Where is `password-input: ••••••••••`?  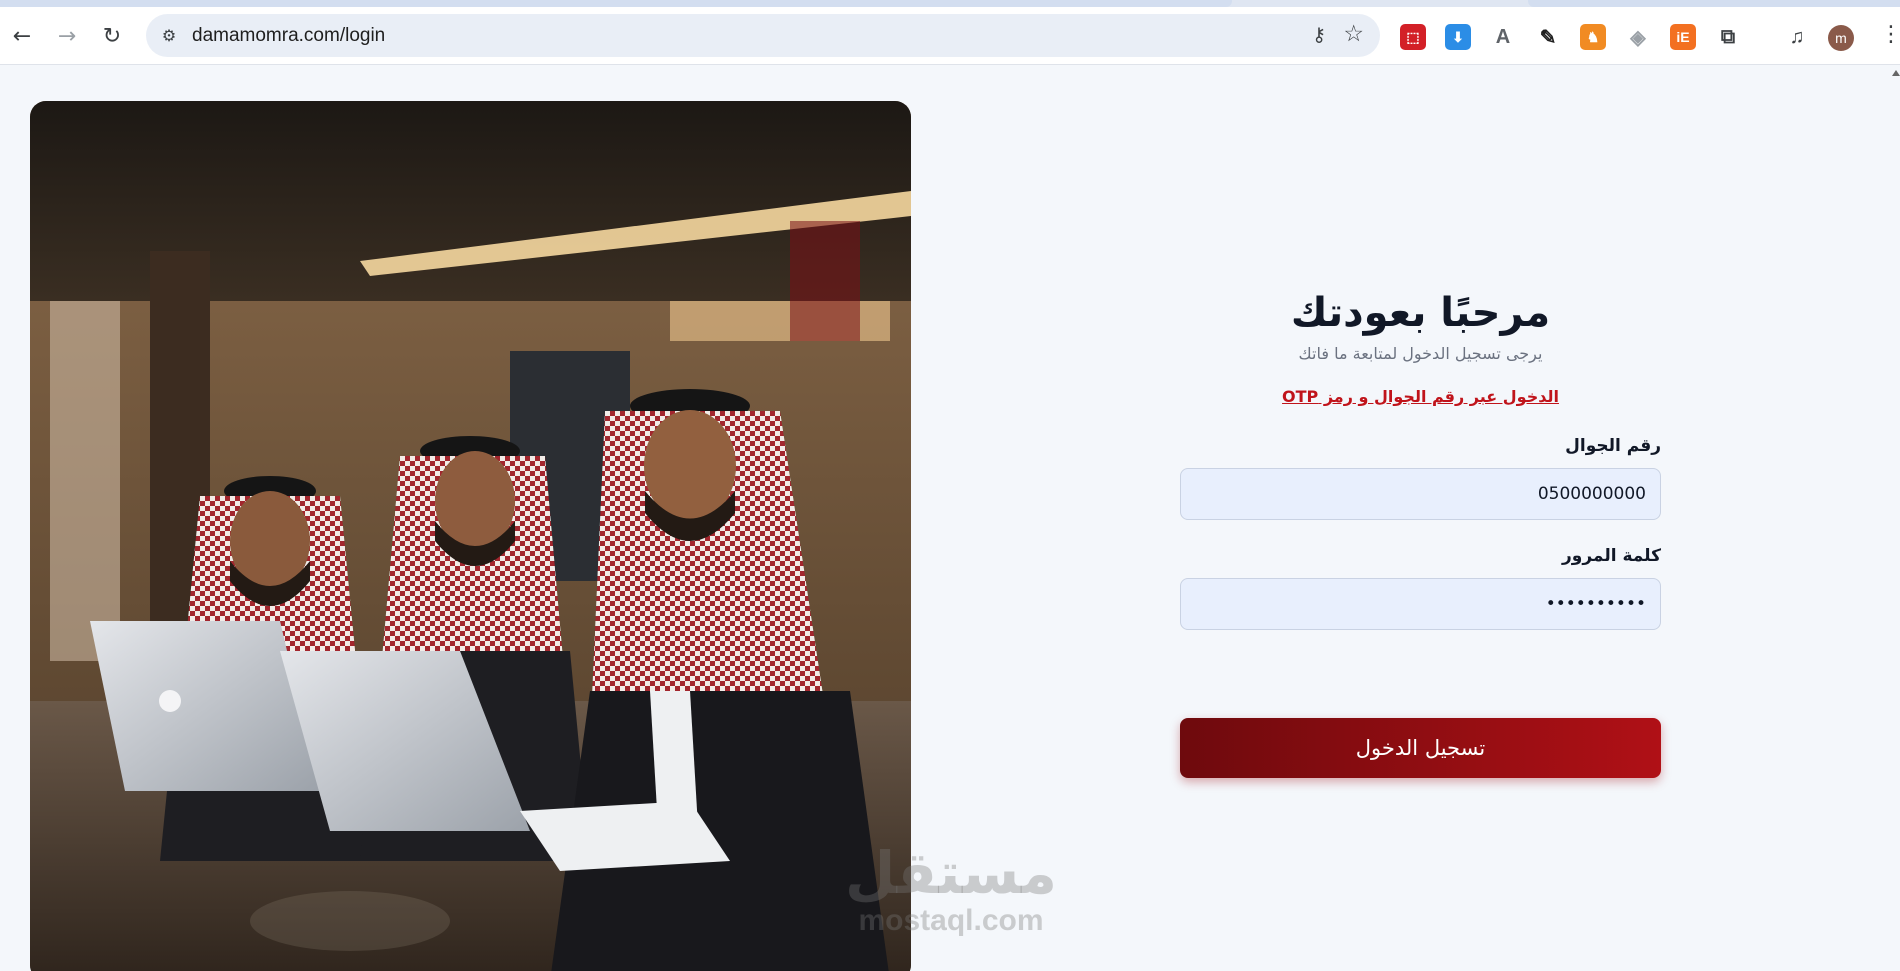
password-input: •••••••••• is located at coordinates (1420, 604).